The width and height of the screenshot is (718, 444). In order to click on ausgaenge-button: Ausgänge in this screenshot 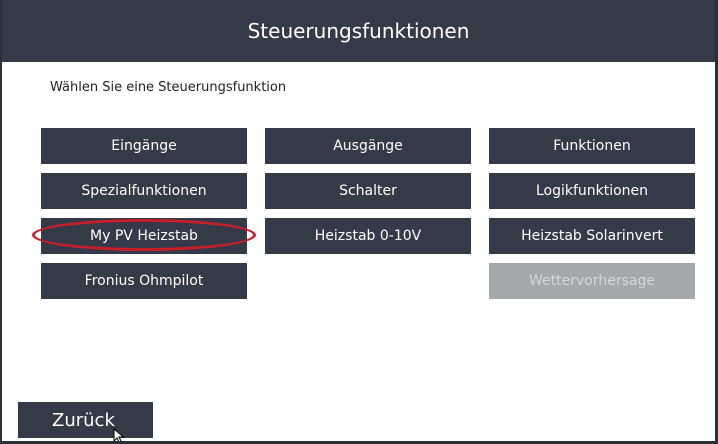, I will do `click(368, 146)`.